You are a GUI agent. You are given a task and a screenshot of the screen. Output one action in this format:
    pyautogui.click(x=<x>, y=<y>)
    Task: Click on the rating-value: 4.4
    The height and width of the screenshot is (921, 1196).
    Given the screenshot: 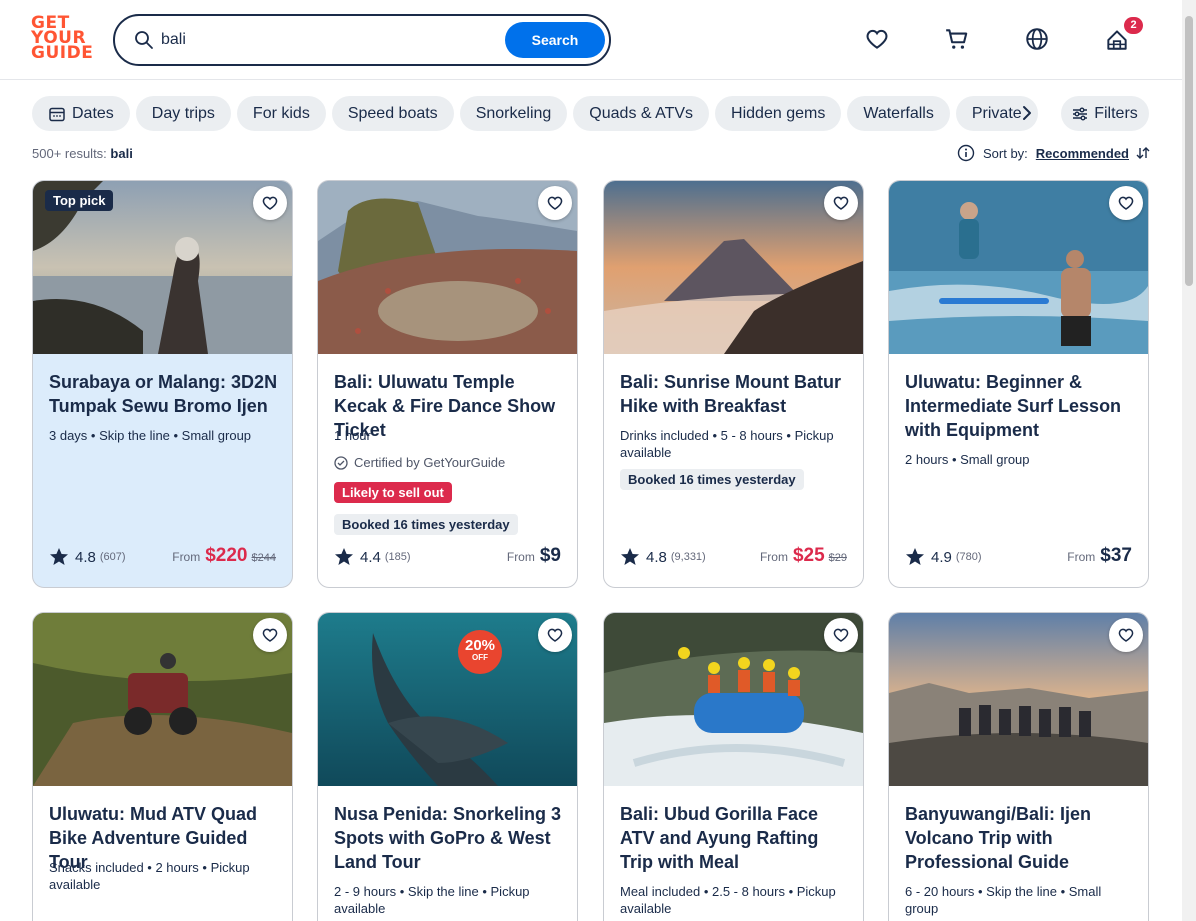 What is the action you would take?
    pyautogui.click(x=370, y=557)
    